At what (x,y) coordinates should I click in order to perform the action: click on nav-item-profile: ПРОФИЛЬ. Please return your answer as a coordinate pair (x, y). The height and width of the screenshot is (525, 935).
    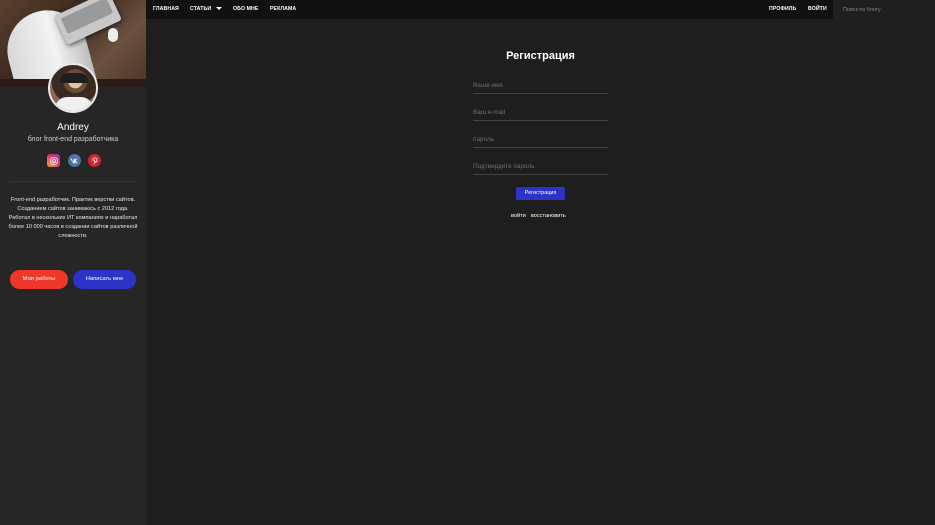
    Looking at the image, I should click on (782, 9).